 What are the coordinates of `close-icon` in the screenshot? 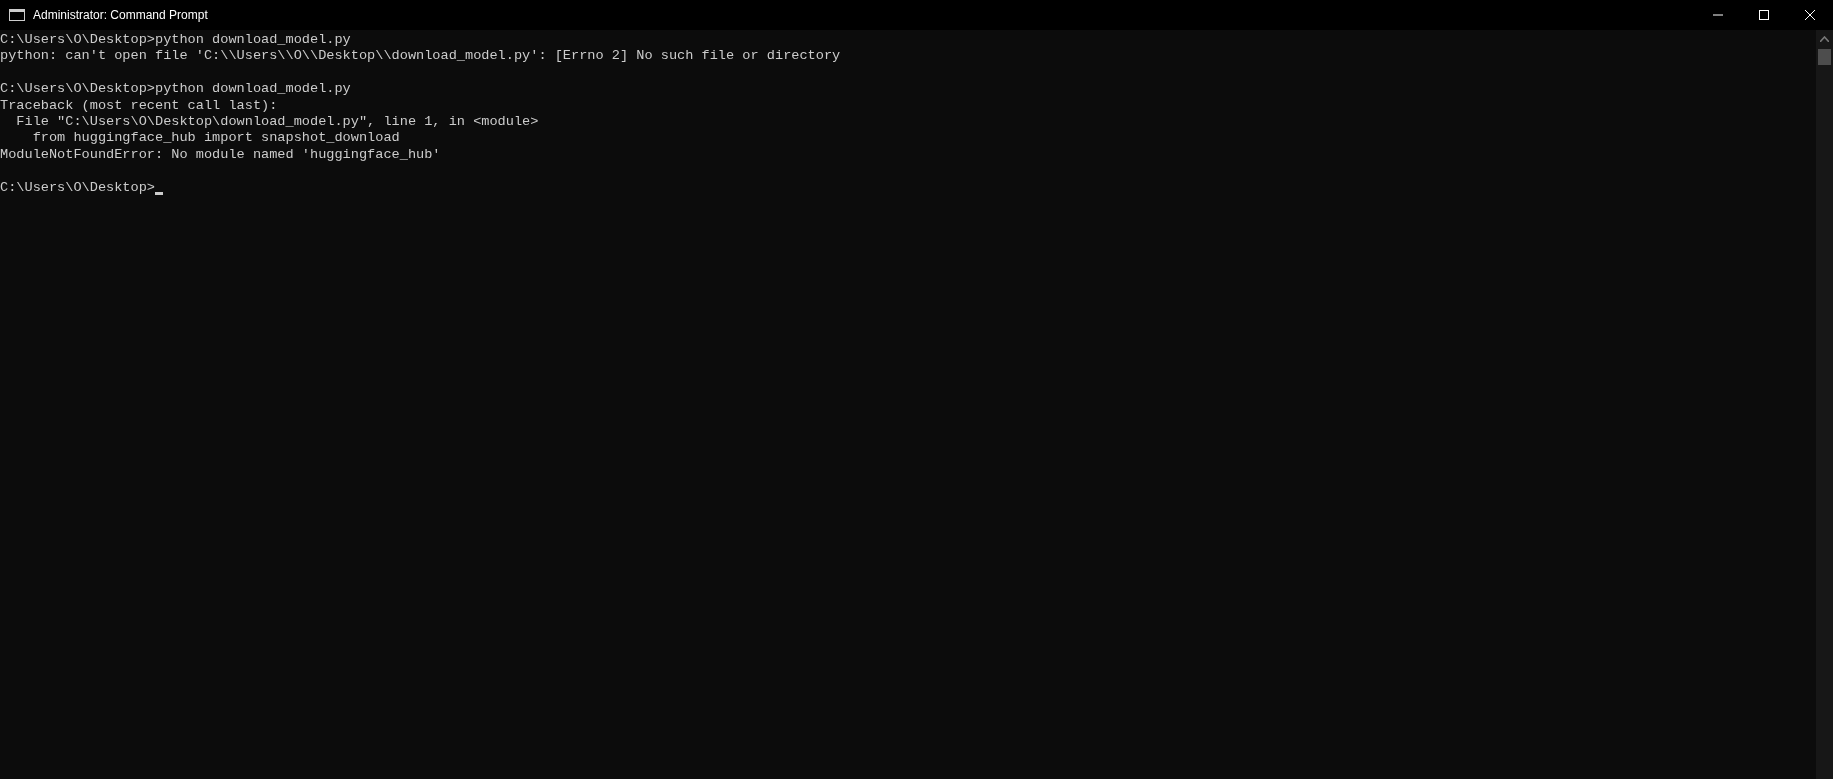 It's located at (1810, 15).